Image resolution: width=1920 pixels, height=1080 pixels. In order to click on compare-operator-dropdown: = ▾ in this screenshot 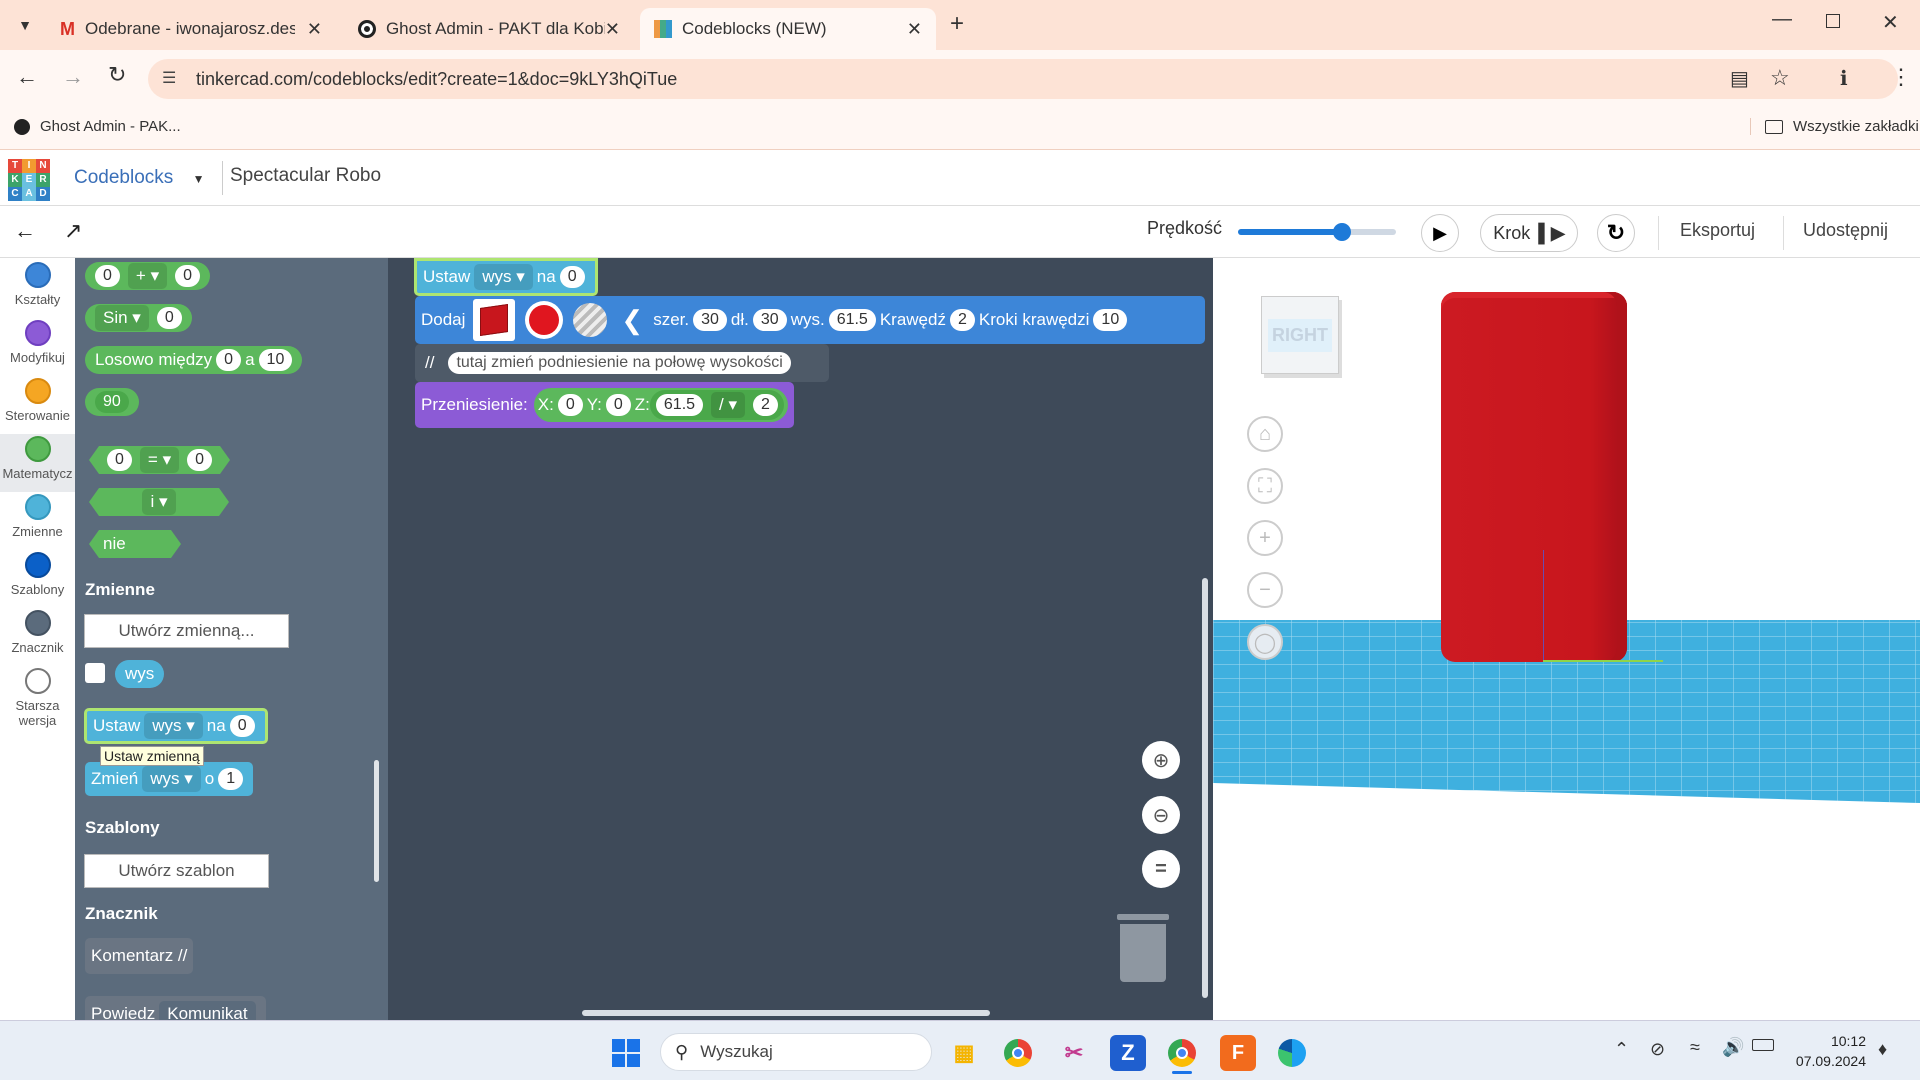, I will do `click(159, 460)`.